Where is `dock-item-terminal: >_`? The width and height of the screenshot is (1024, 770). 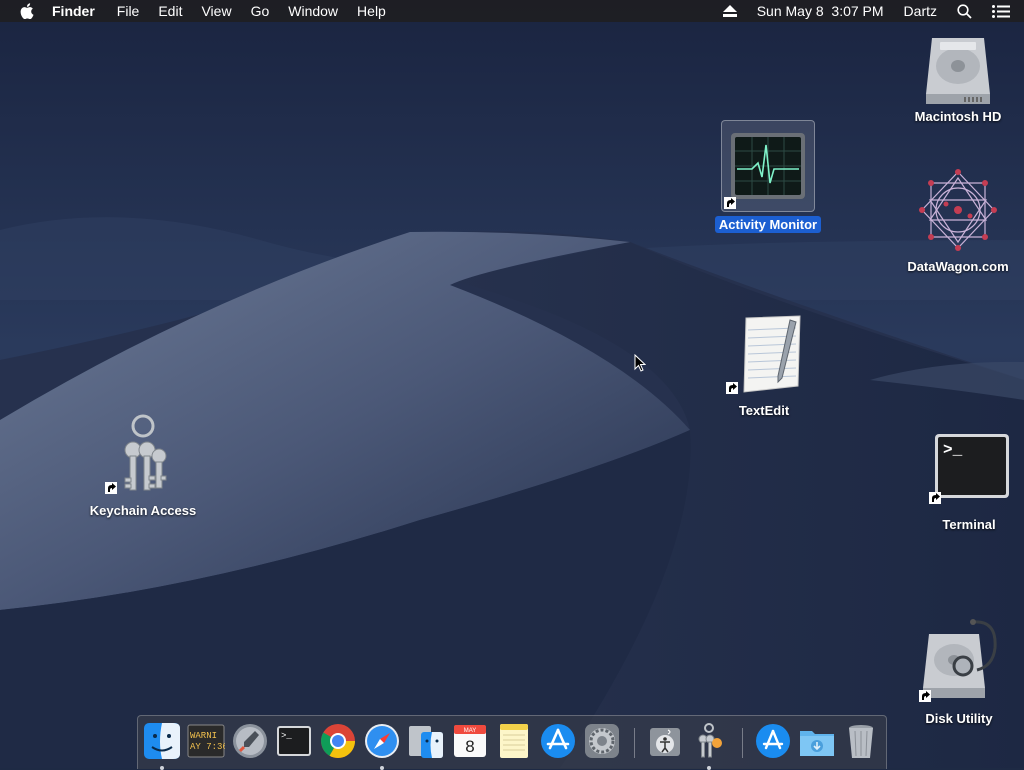
dock-item-terminal: >_ is located at coordinates (294, 741).